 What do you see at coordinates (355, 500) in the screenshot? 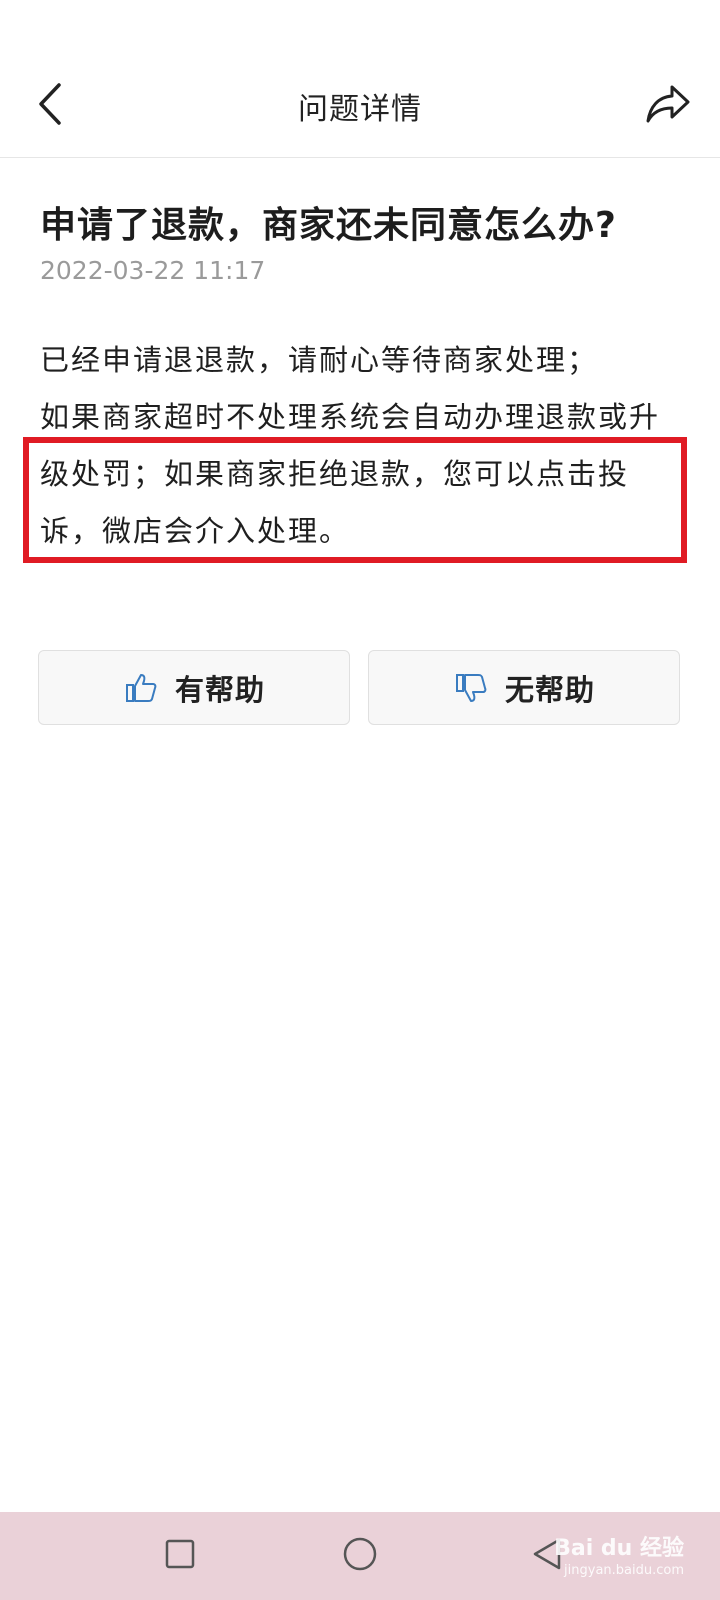
I see `highlight-annotation-box` at bounding box center [355, 500].